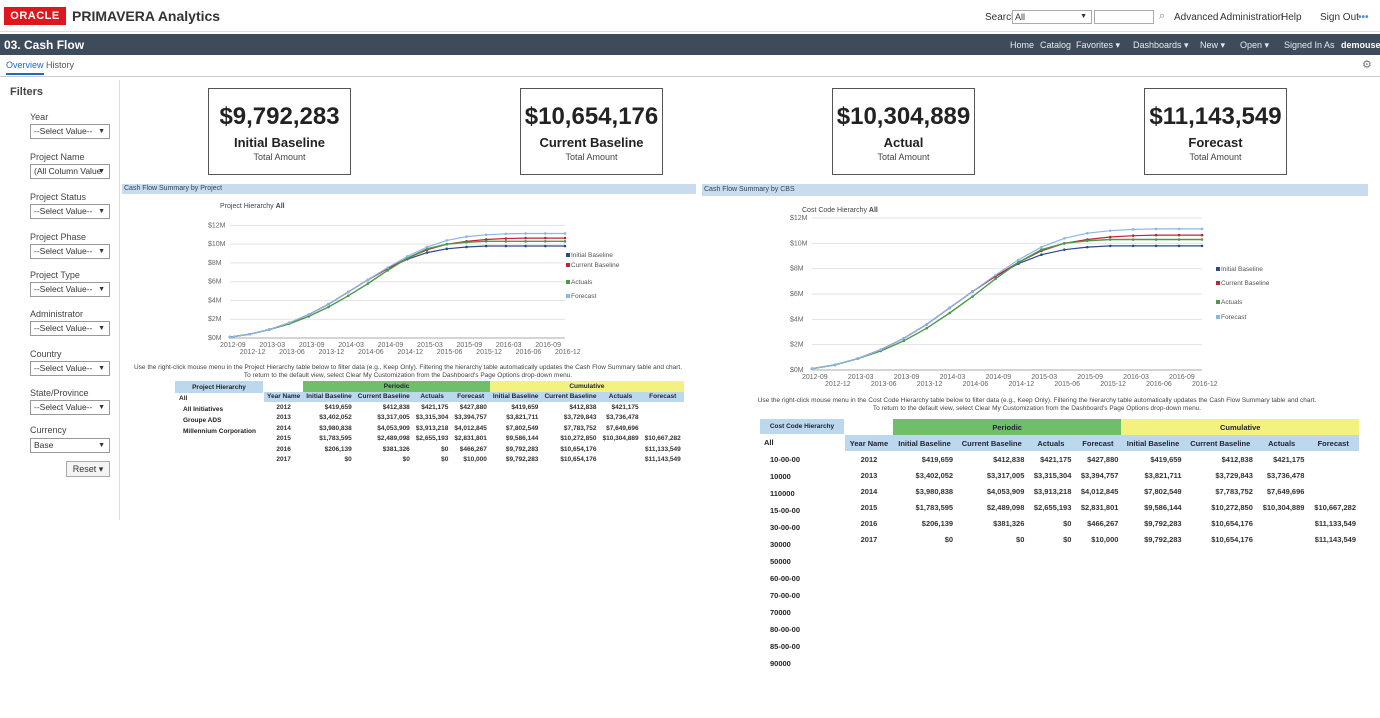 This screenshot has width=1380, height=718. Describe the element at coordinates (802, 629) in the screenshot. I see `hierarchy-row: 80-00-00` at that location.